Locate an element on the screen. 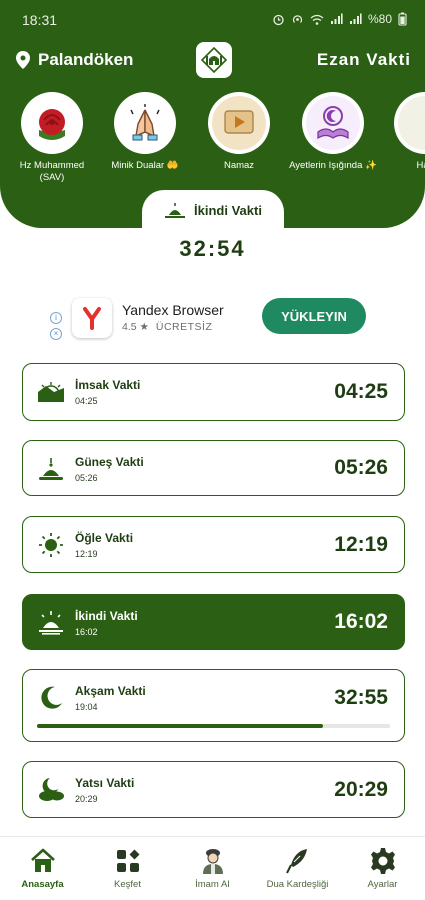  prayer-time: 12:19 is located at coordinates (361, 544).